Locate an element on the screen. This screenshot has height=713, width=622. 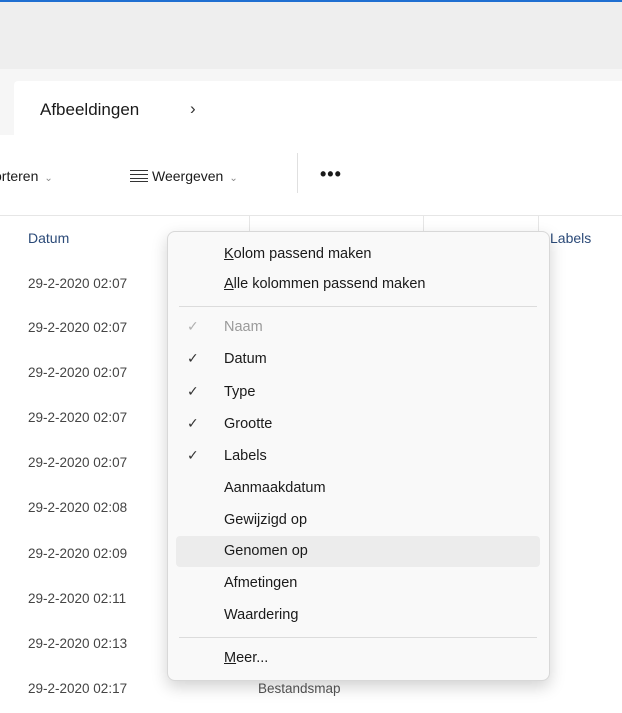
table-row: 29-2-2020 02:17 is located at coordinates (85, 697).